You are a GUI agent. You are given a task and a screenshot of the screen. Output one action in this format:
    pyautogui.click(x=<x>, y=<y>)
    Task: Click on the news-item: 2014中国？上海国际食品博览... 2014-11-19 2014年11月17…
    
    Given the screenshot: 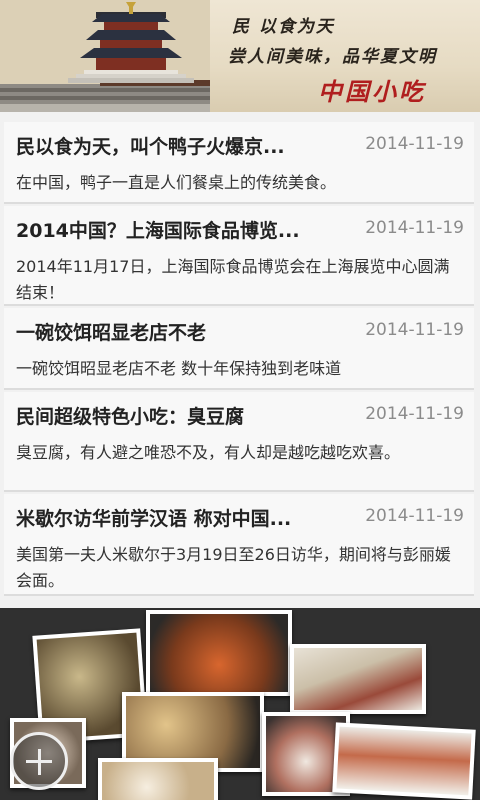 What is the action you would take?
    pyautogui.click(x=239, y=256)
    